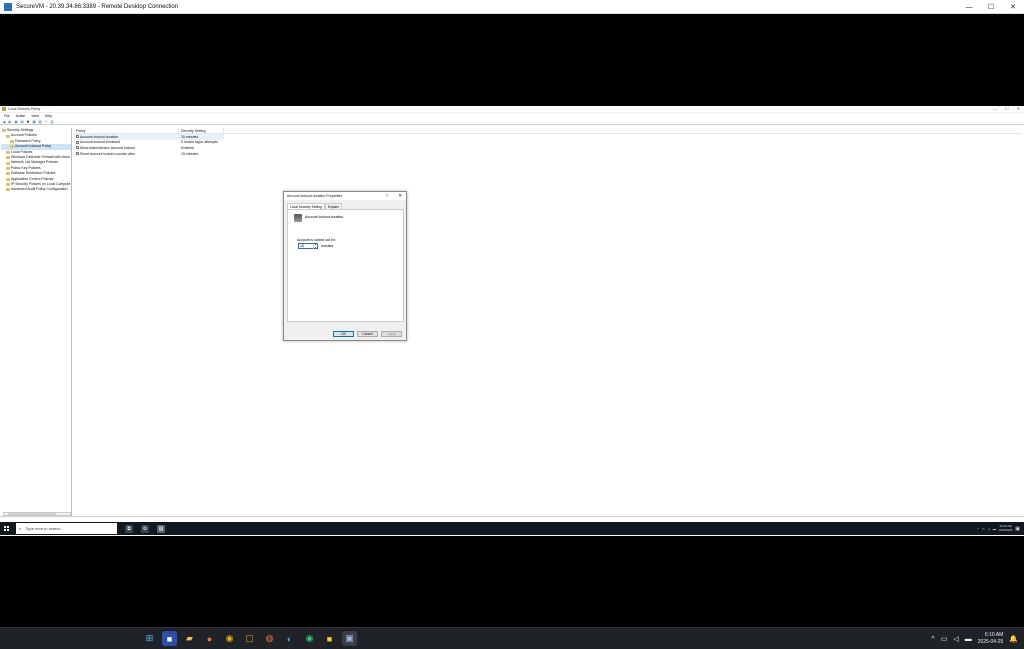 The height and width of the screenshot is (649, 1024). Describe the element at coordinates (367, 334) in the screenshot. I see `cancel-button: Cancel` at that location.